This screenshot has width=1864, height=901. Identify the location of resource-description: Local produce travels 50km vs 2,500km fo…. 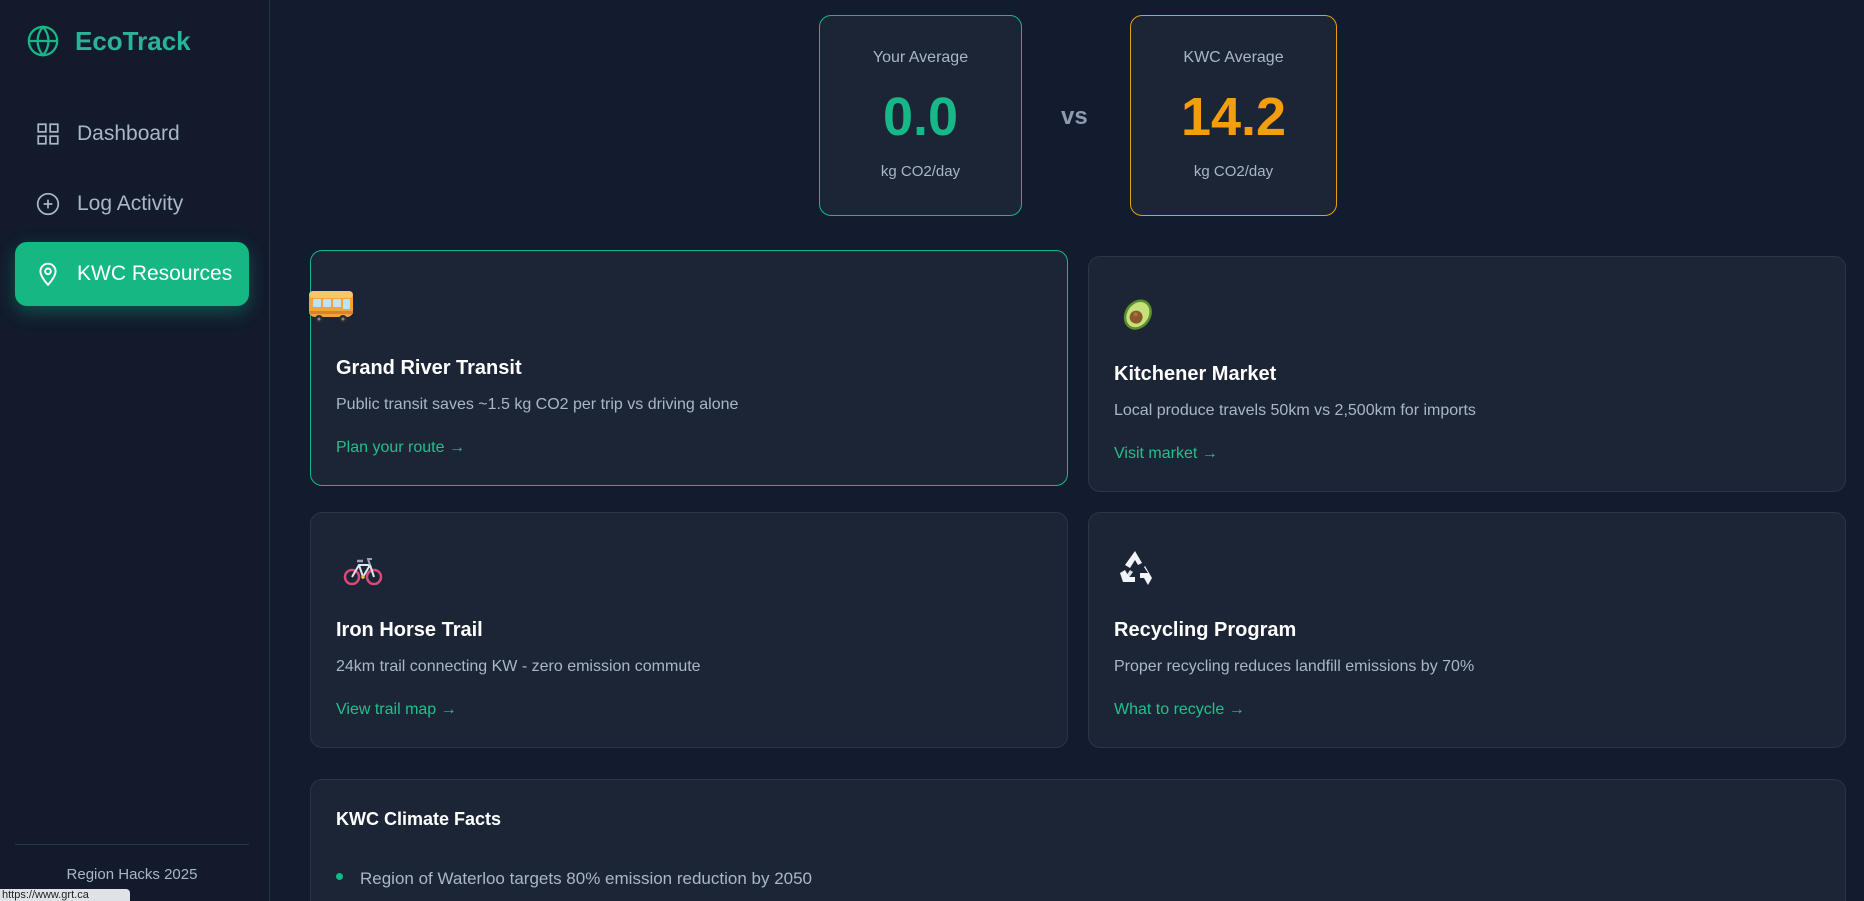
(1295, 410).